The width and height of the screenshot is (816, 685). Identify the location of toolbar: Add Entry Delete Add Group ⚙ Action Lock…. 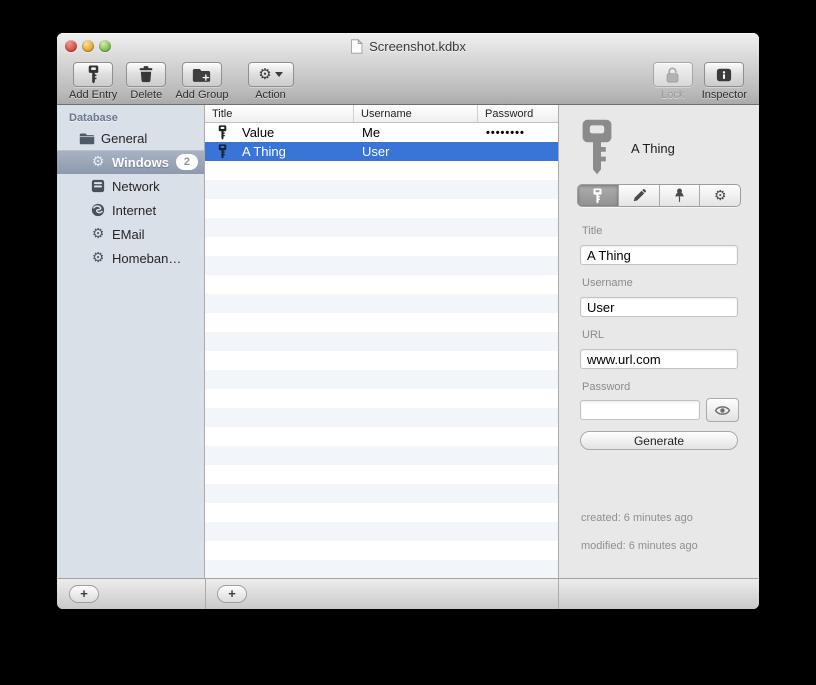
(408, 82).